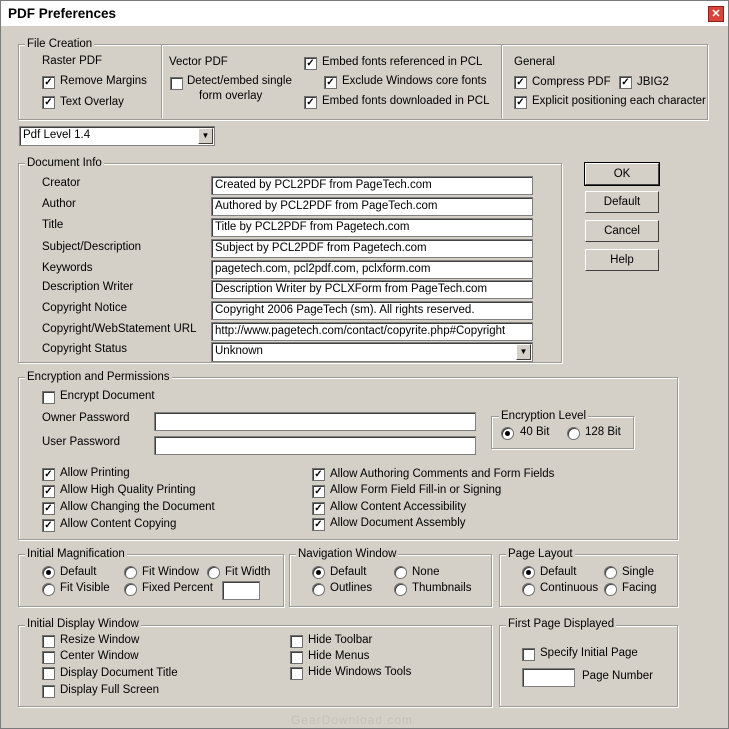 Image resolution: width=729 pixels, height=729 pixels. Describe the element at coordinates (213, 572) in the screenshot. I see `fit-width-radio` at that location.